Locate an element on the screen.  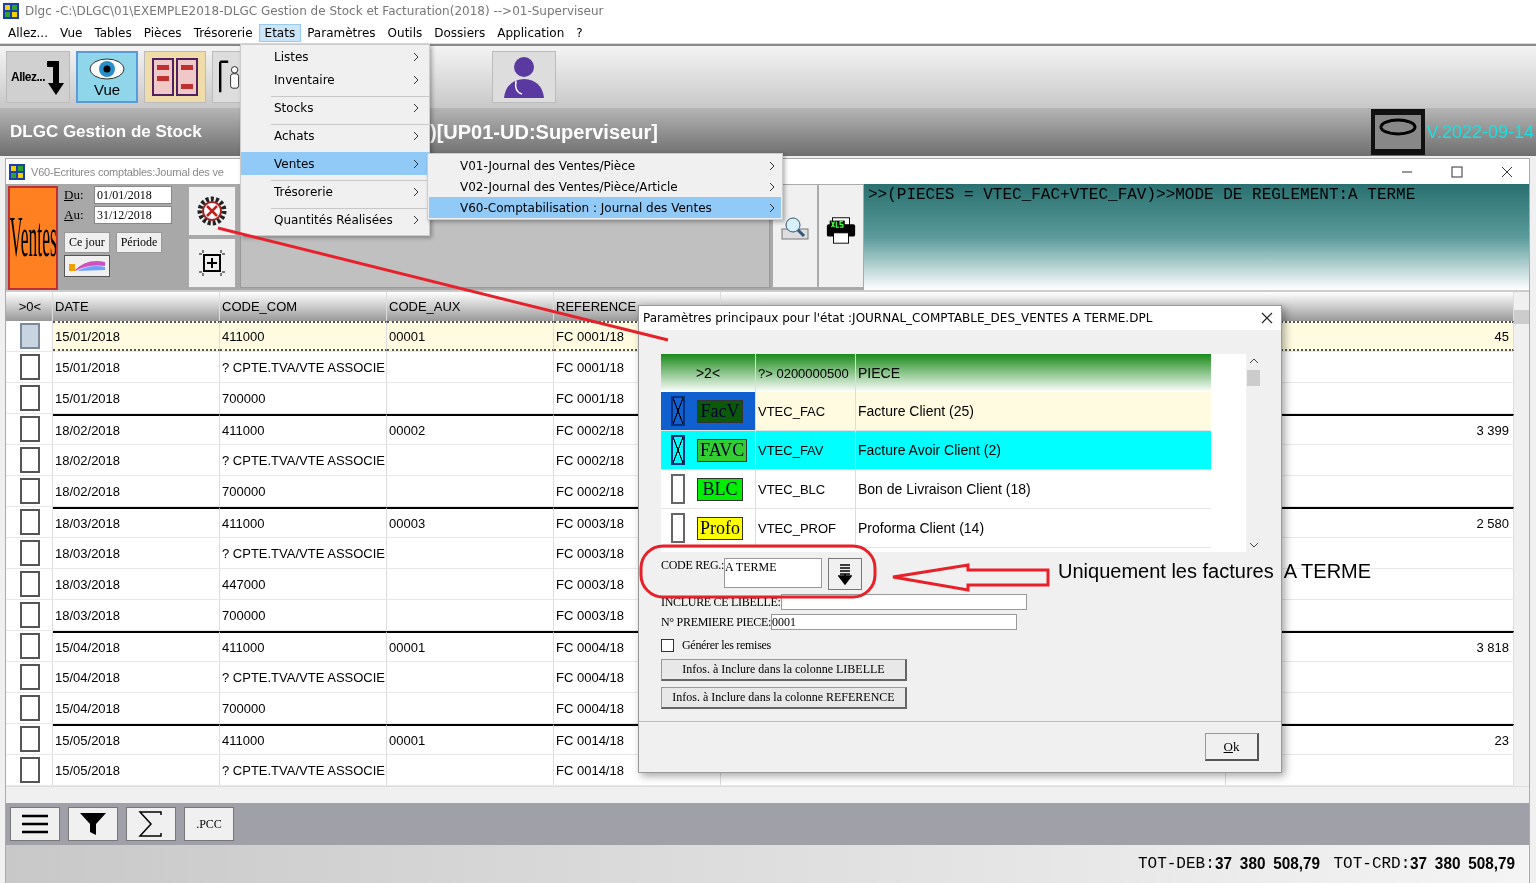
filter-button is located at coordinates (93, 824).